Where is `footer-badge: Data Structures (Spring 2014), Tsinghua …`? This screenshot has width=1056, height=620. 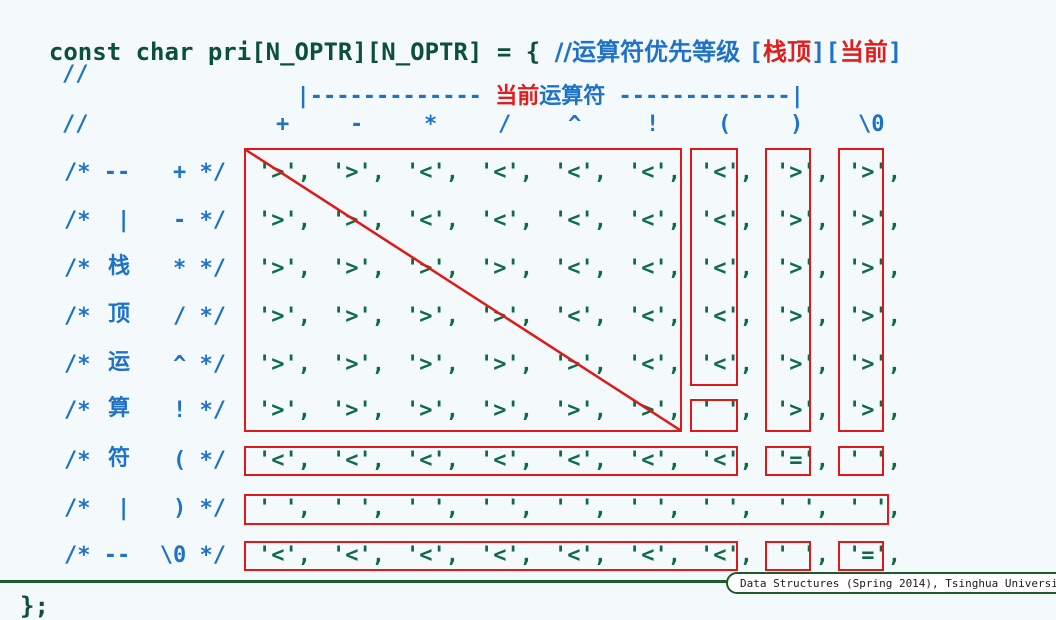
footer-badge: Data Structures (Spring 2014), Tsinghua … is located at coordinates (891, 583).